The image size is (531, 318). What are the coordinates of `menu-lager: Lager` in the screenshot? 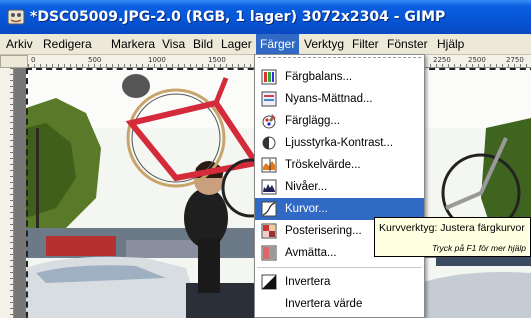 It's located at (236, 44).